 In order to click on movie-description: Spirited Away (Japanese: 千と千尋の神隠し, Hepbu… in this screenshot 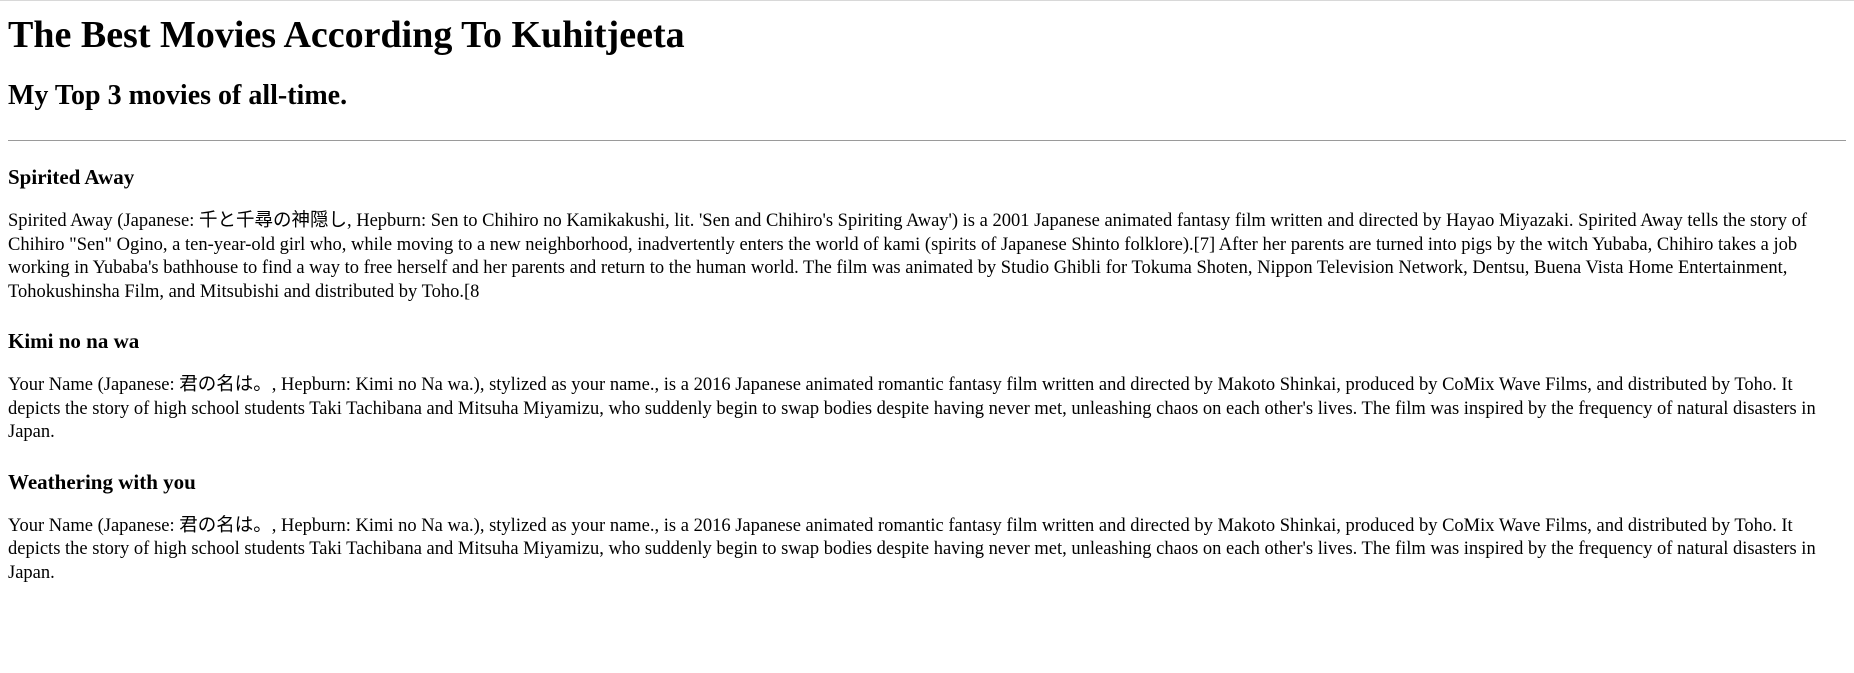, I will do `click(908, 256)`.